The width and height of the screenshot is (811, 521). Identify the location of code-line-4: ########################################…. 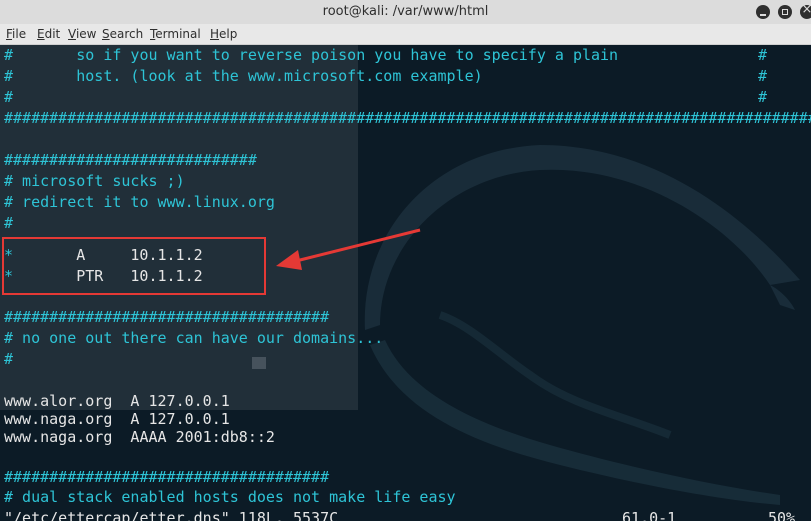
(407, 118).